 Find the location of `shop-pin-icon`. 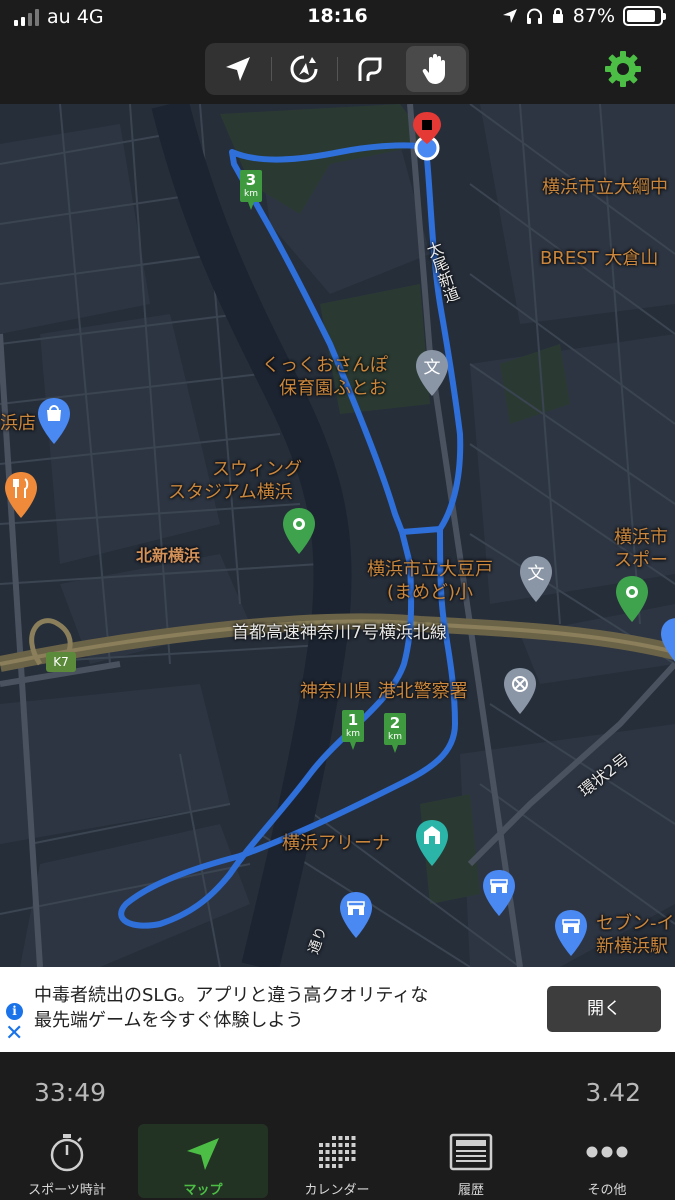

shop-pin-icon is located at coordinates (54, 421).